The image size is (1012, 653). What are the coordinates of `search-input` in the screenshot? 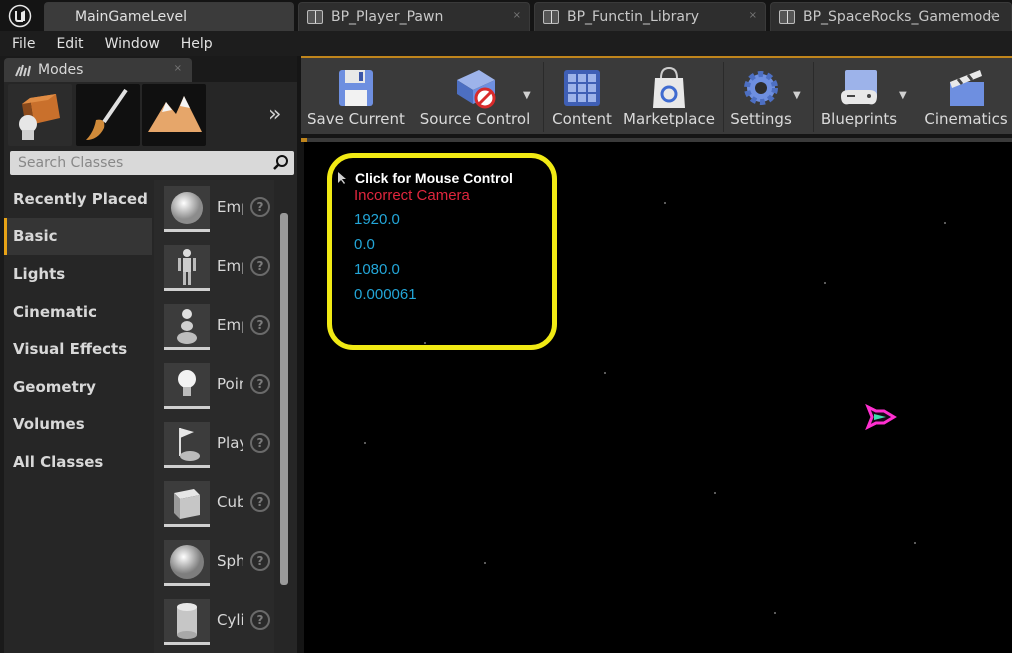 It's located at (137, 163).